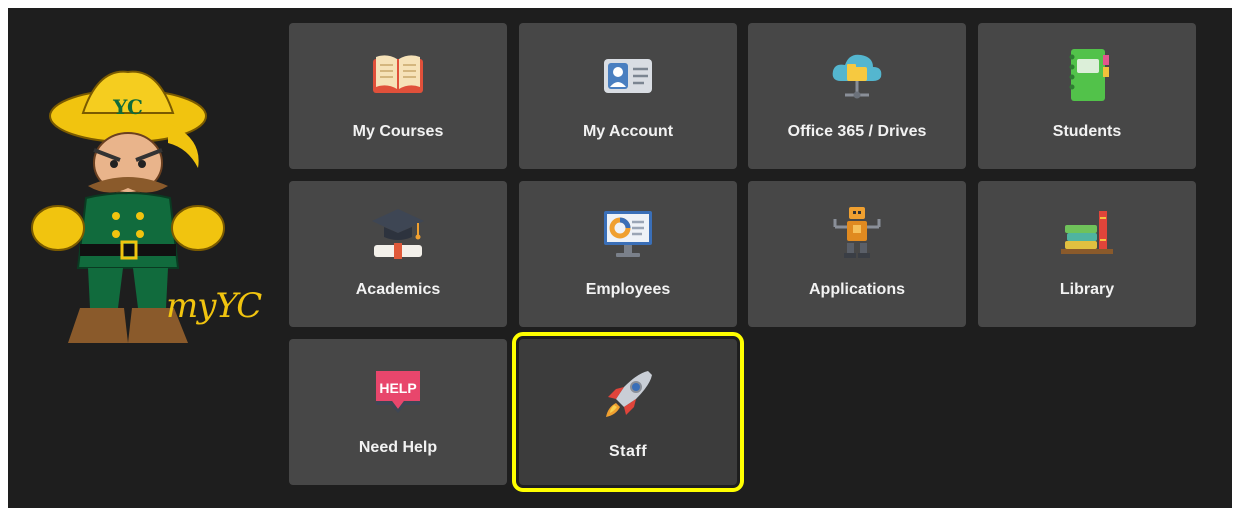 The width and height of the screenshot is (1238, 508). I want to click on tile-label: My Account, so click(628, 131).